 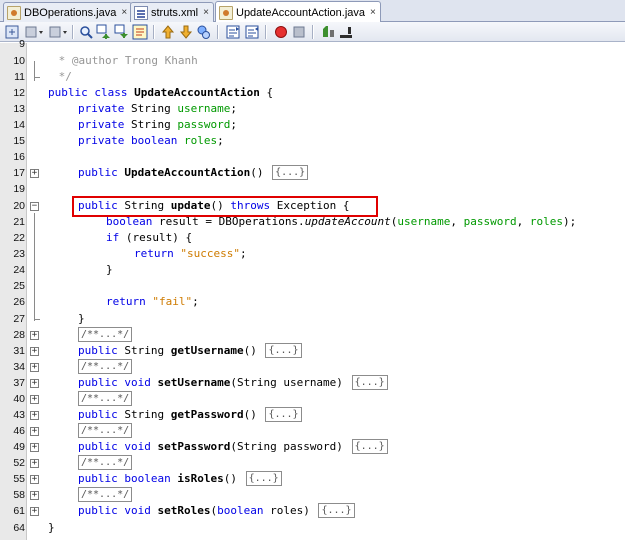 What do you see at coordinates (19, 206) in the screenshot?
I see `line-number: 20` at bounding box center [19, 206].